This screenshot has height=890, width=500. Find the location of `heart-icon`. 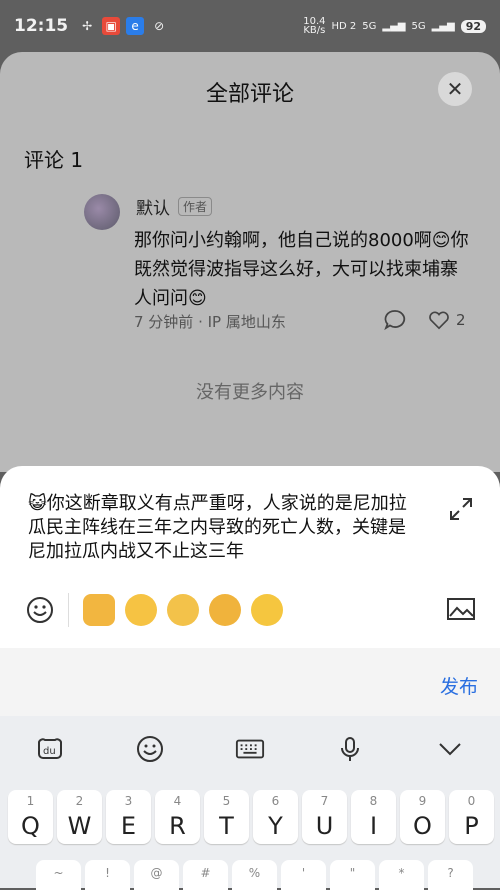

heart-icon is located at coordinates (439, 320).